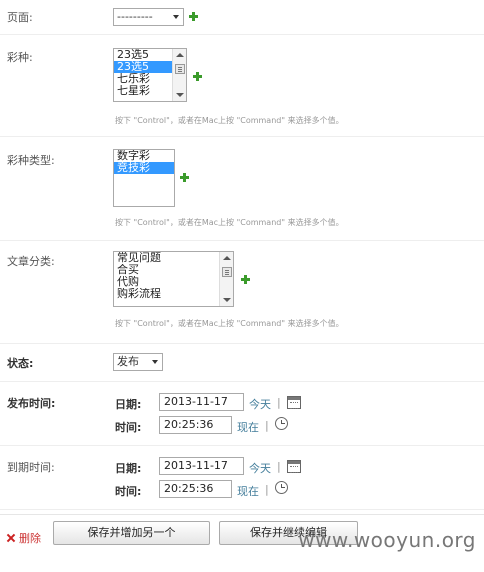 The width and height of the screenshot is (484, 572). I want to click on article-category-option: 购彩流程, so click(173, 294).